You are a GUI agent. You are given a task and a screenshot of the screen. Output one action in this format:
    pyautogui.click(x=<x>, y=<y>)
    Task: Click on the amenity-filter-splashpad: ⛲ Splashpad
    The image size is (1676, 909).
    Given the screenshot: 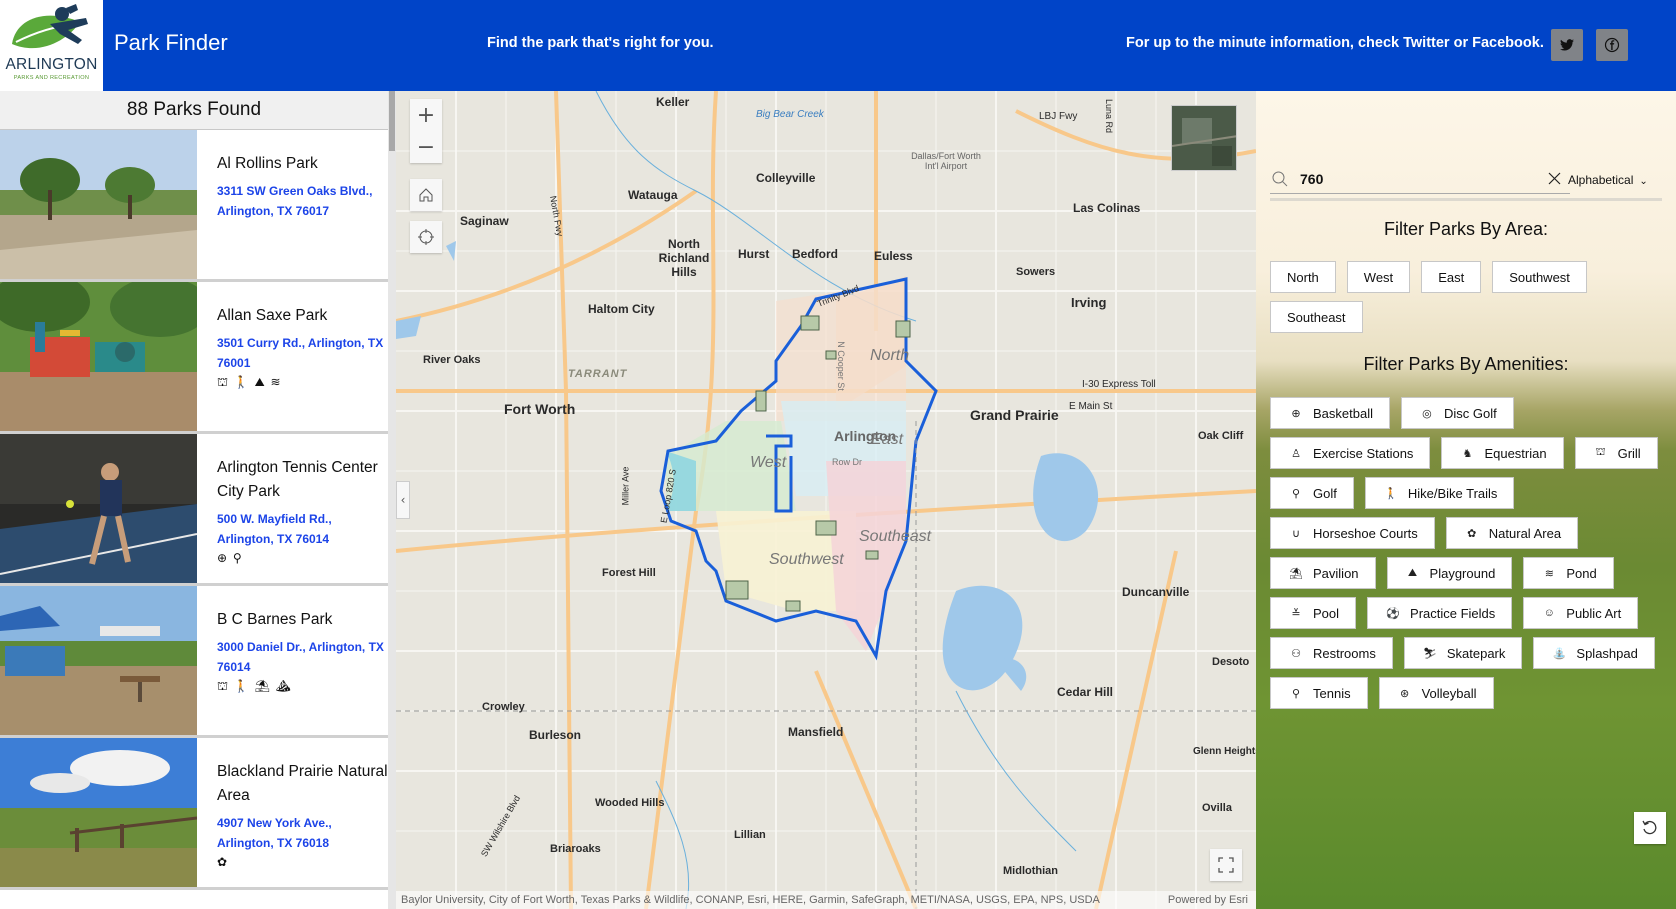 What is the action you would take?
    pyautogui.click(x=1594, y=653)
    